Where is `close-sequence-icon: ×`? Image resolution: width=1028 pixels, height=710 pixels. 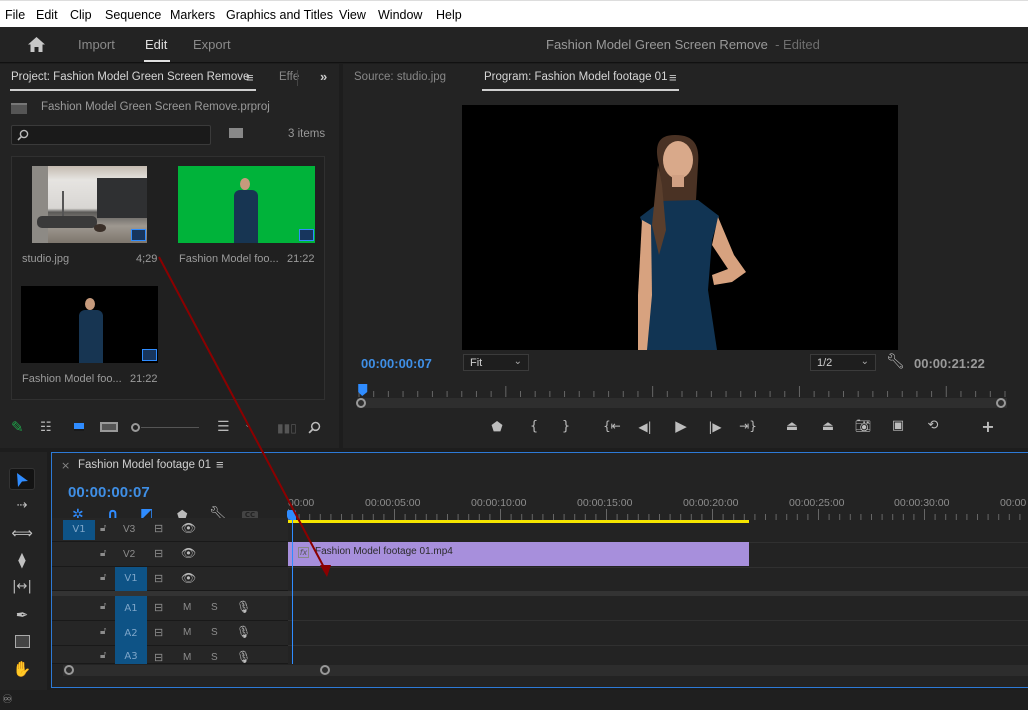
close-sequence-icon: × is located at coordinates (65, 465).